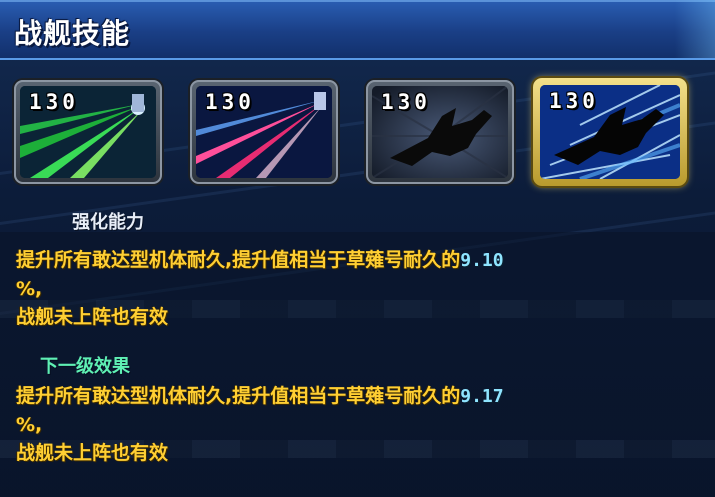  I want to click on page-title: 战舰技能, so click(72, 33).